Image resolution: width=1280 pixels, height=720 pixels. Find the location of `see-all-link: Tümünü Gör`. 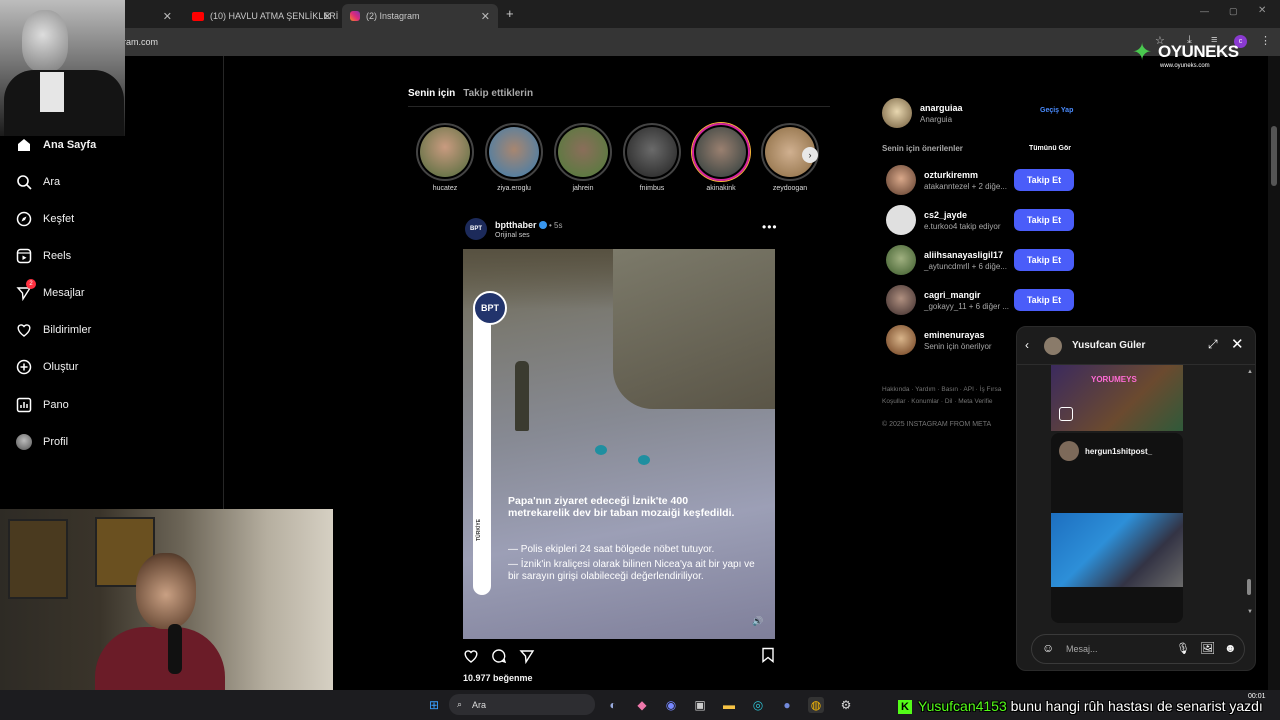

see-all-link: Tümünü Gör is located at coordinates (1050, 148).